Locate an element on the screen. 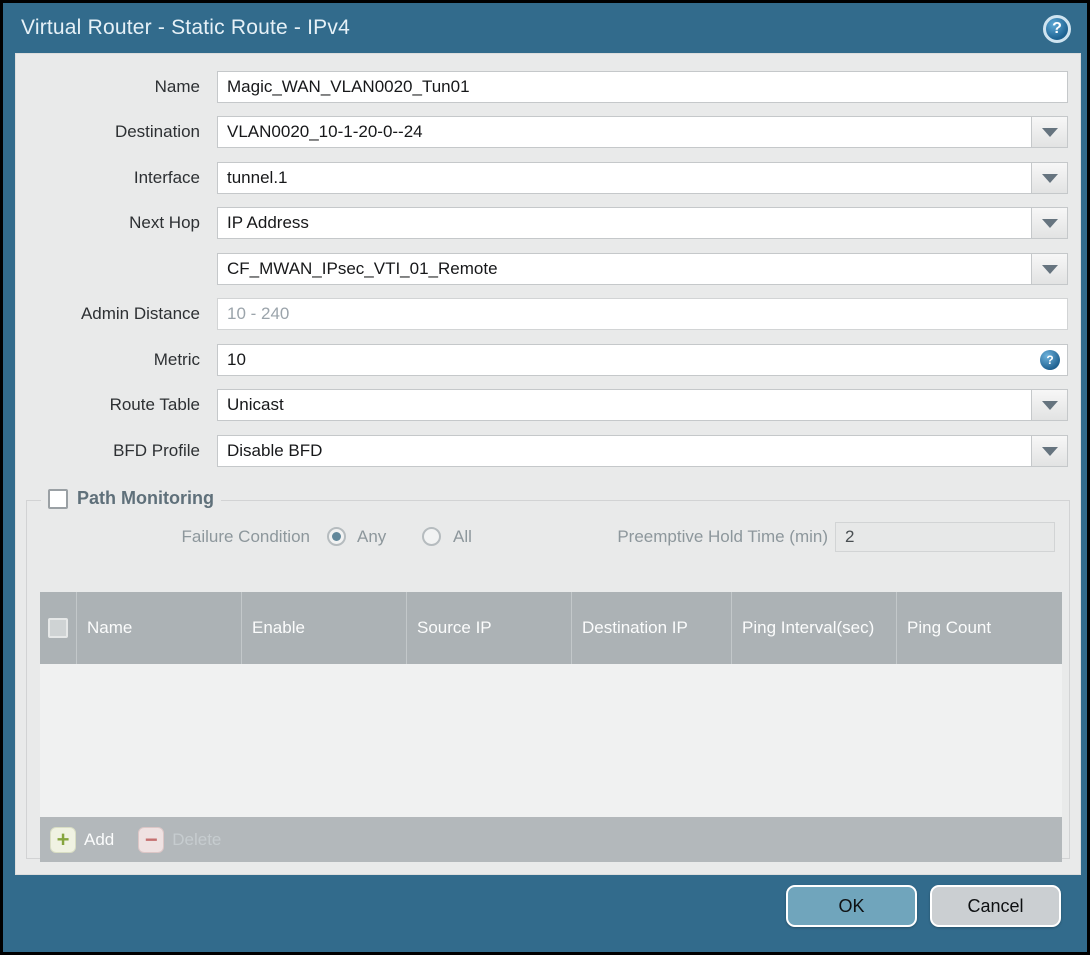 This screenshot has height=955, width=1090. metric-label: Metric is located at coordinates (176, 359).